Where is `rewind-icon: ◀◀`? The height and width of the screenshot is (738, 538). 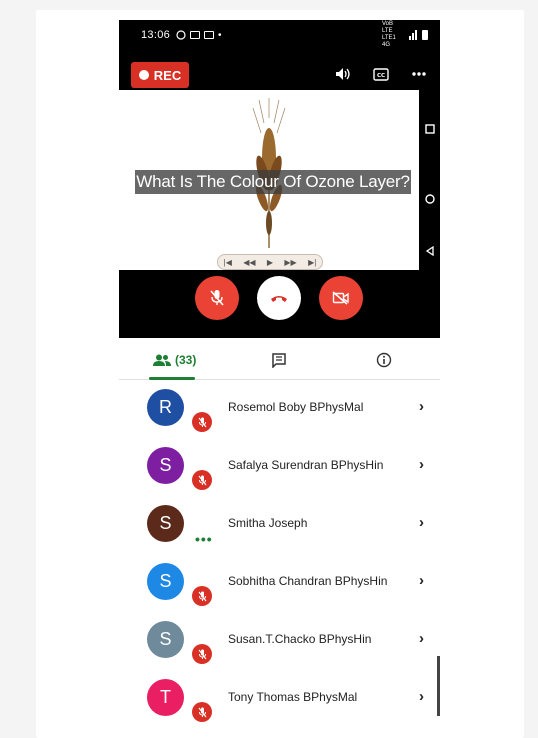
rewind-icon: ◀◀ is located at coordinates (249, 262).